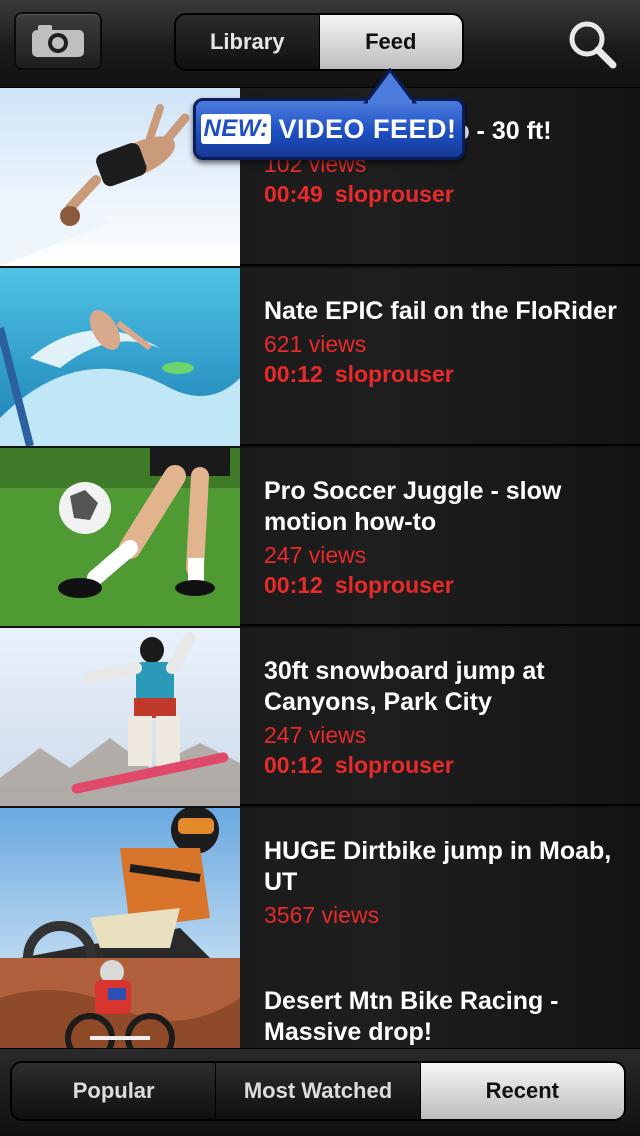  I want to click on view-count: 3567 views, so click(322, 915).